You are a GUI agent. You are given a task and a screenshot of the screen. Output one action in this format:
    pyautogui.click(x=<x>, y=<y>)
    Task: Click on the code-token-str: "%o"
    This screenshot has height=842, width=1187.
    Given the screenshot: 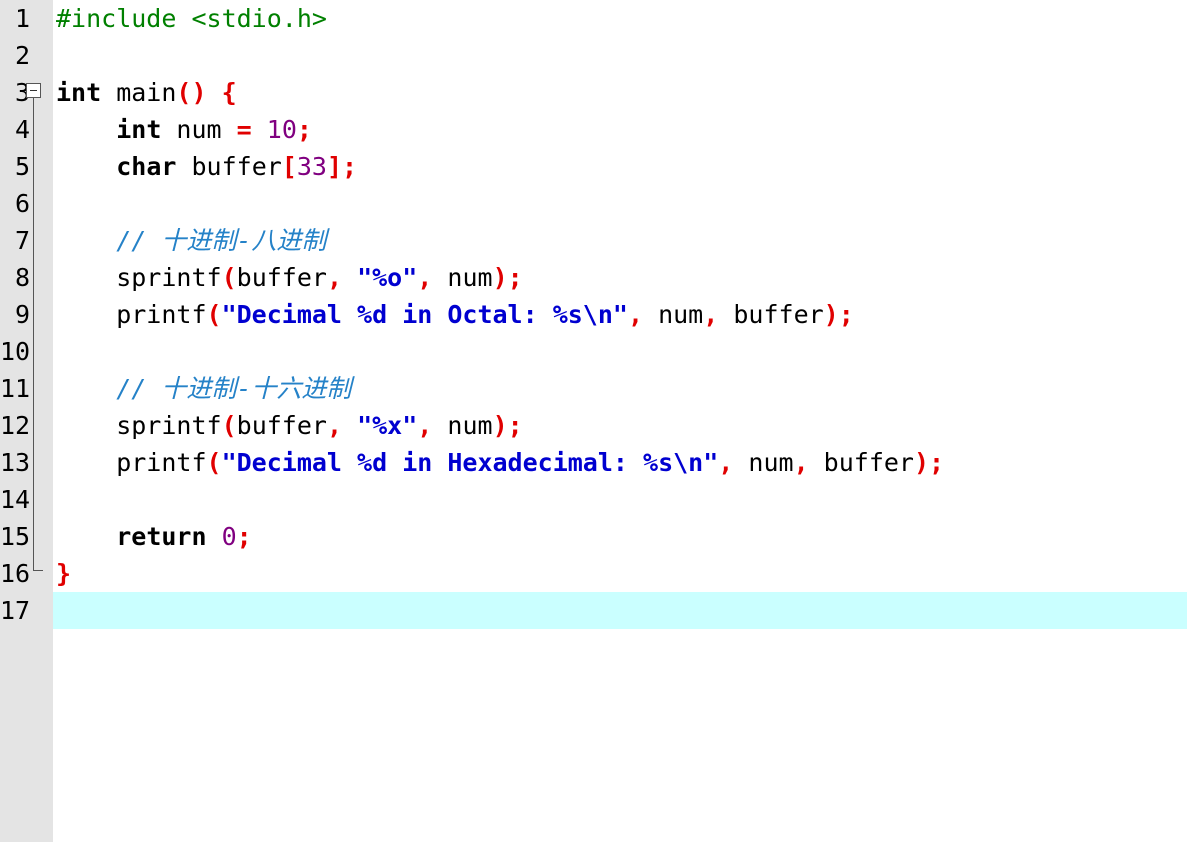 What is the action you would take?
    pyautogui.click(x=387, y=277)
    